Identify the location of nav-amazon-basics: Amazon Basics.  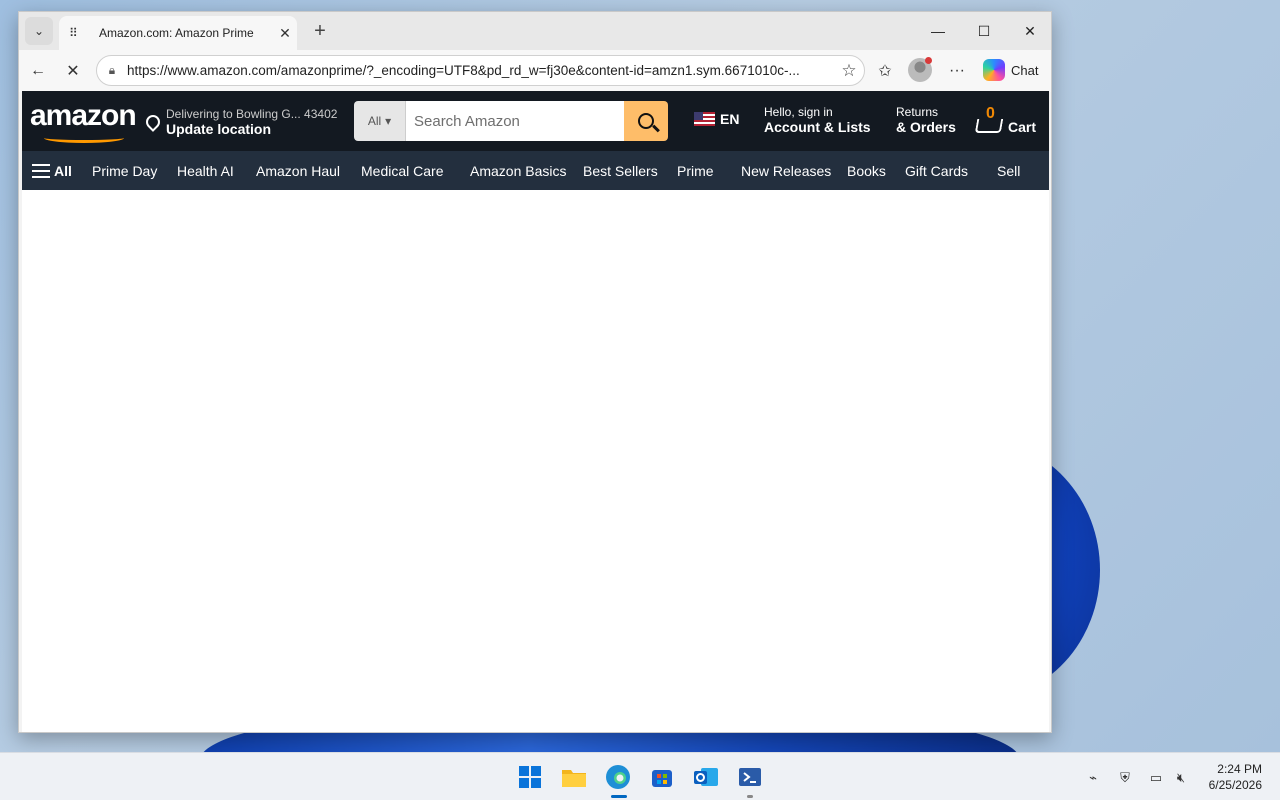
(518, 171).